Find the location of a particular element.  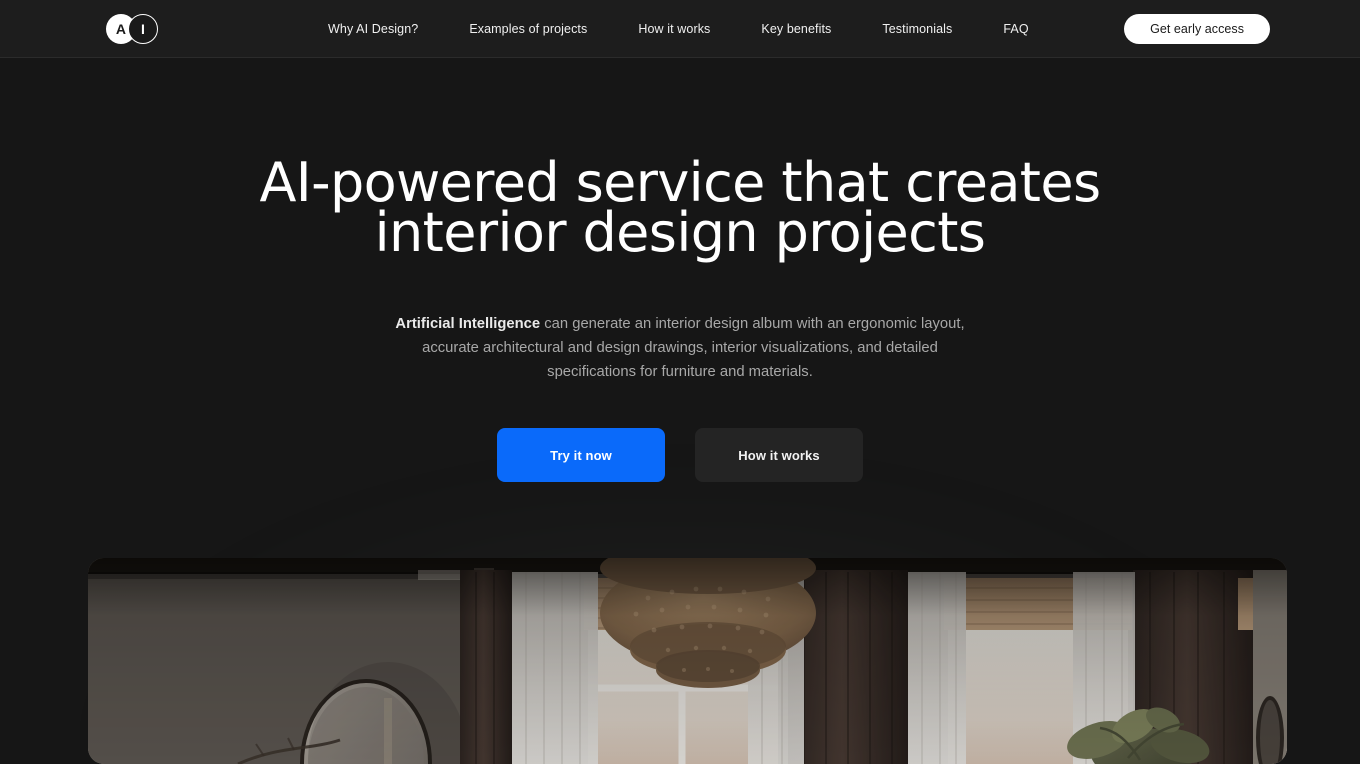

logo-circle-i: I is located at coordinates (143, 28).